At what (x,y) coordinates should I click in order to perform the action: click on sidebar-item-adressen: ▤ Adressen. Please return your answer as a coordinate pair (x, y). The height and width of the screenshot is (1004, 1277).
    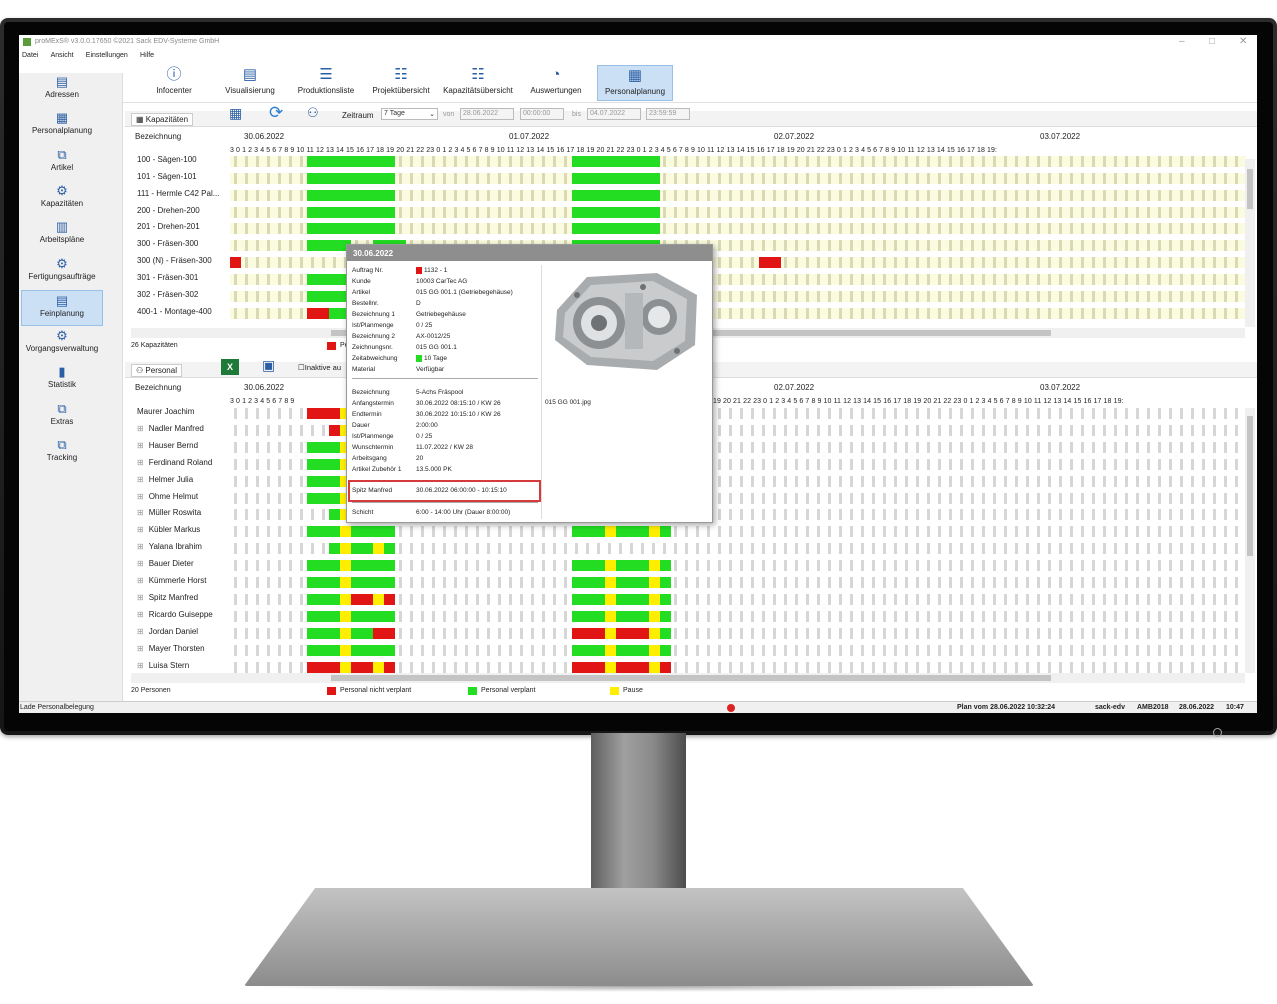
    Looking at the image, I should click on (62, 90).